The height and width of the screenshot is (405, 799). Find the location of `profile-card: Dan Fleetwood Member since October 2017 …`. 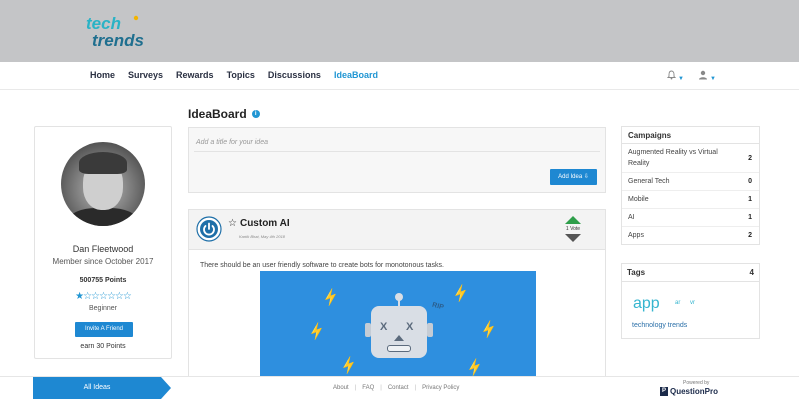

profile-card: Dan Fleetwood Member since October 2017 … is located at coordinates (103, 242).